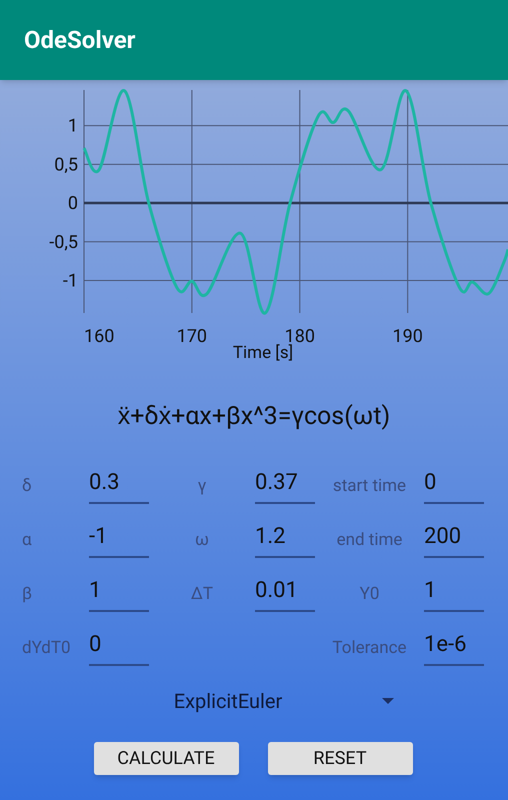 The height and width of the screenshot is (800, 508). Describe the element at coordinates (66, 165) in the screenshot. I see `y-tick-label: 0,5` at that location.